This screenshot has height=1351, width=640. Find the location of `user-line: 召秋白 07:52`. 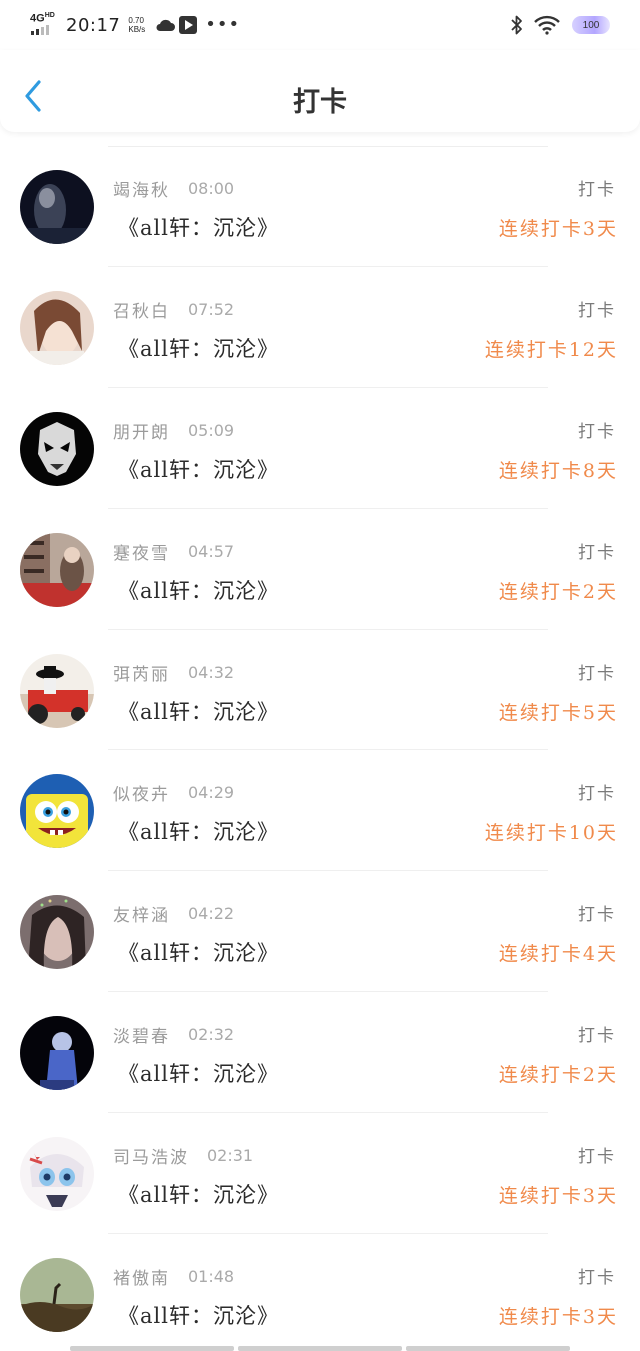

user-line: 召秋白 07:52 is located at coordinates (173, 309).